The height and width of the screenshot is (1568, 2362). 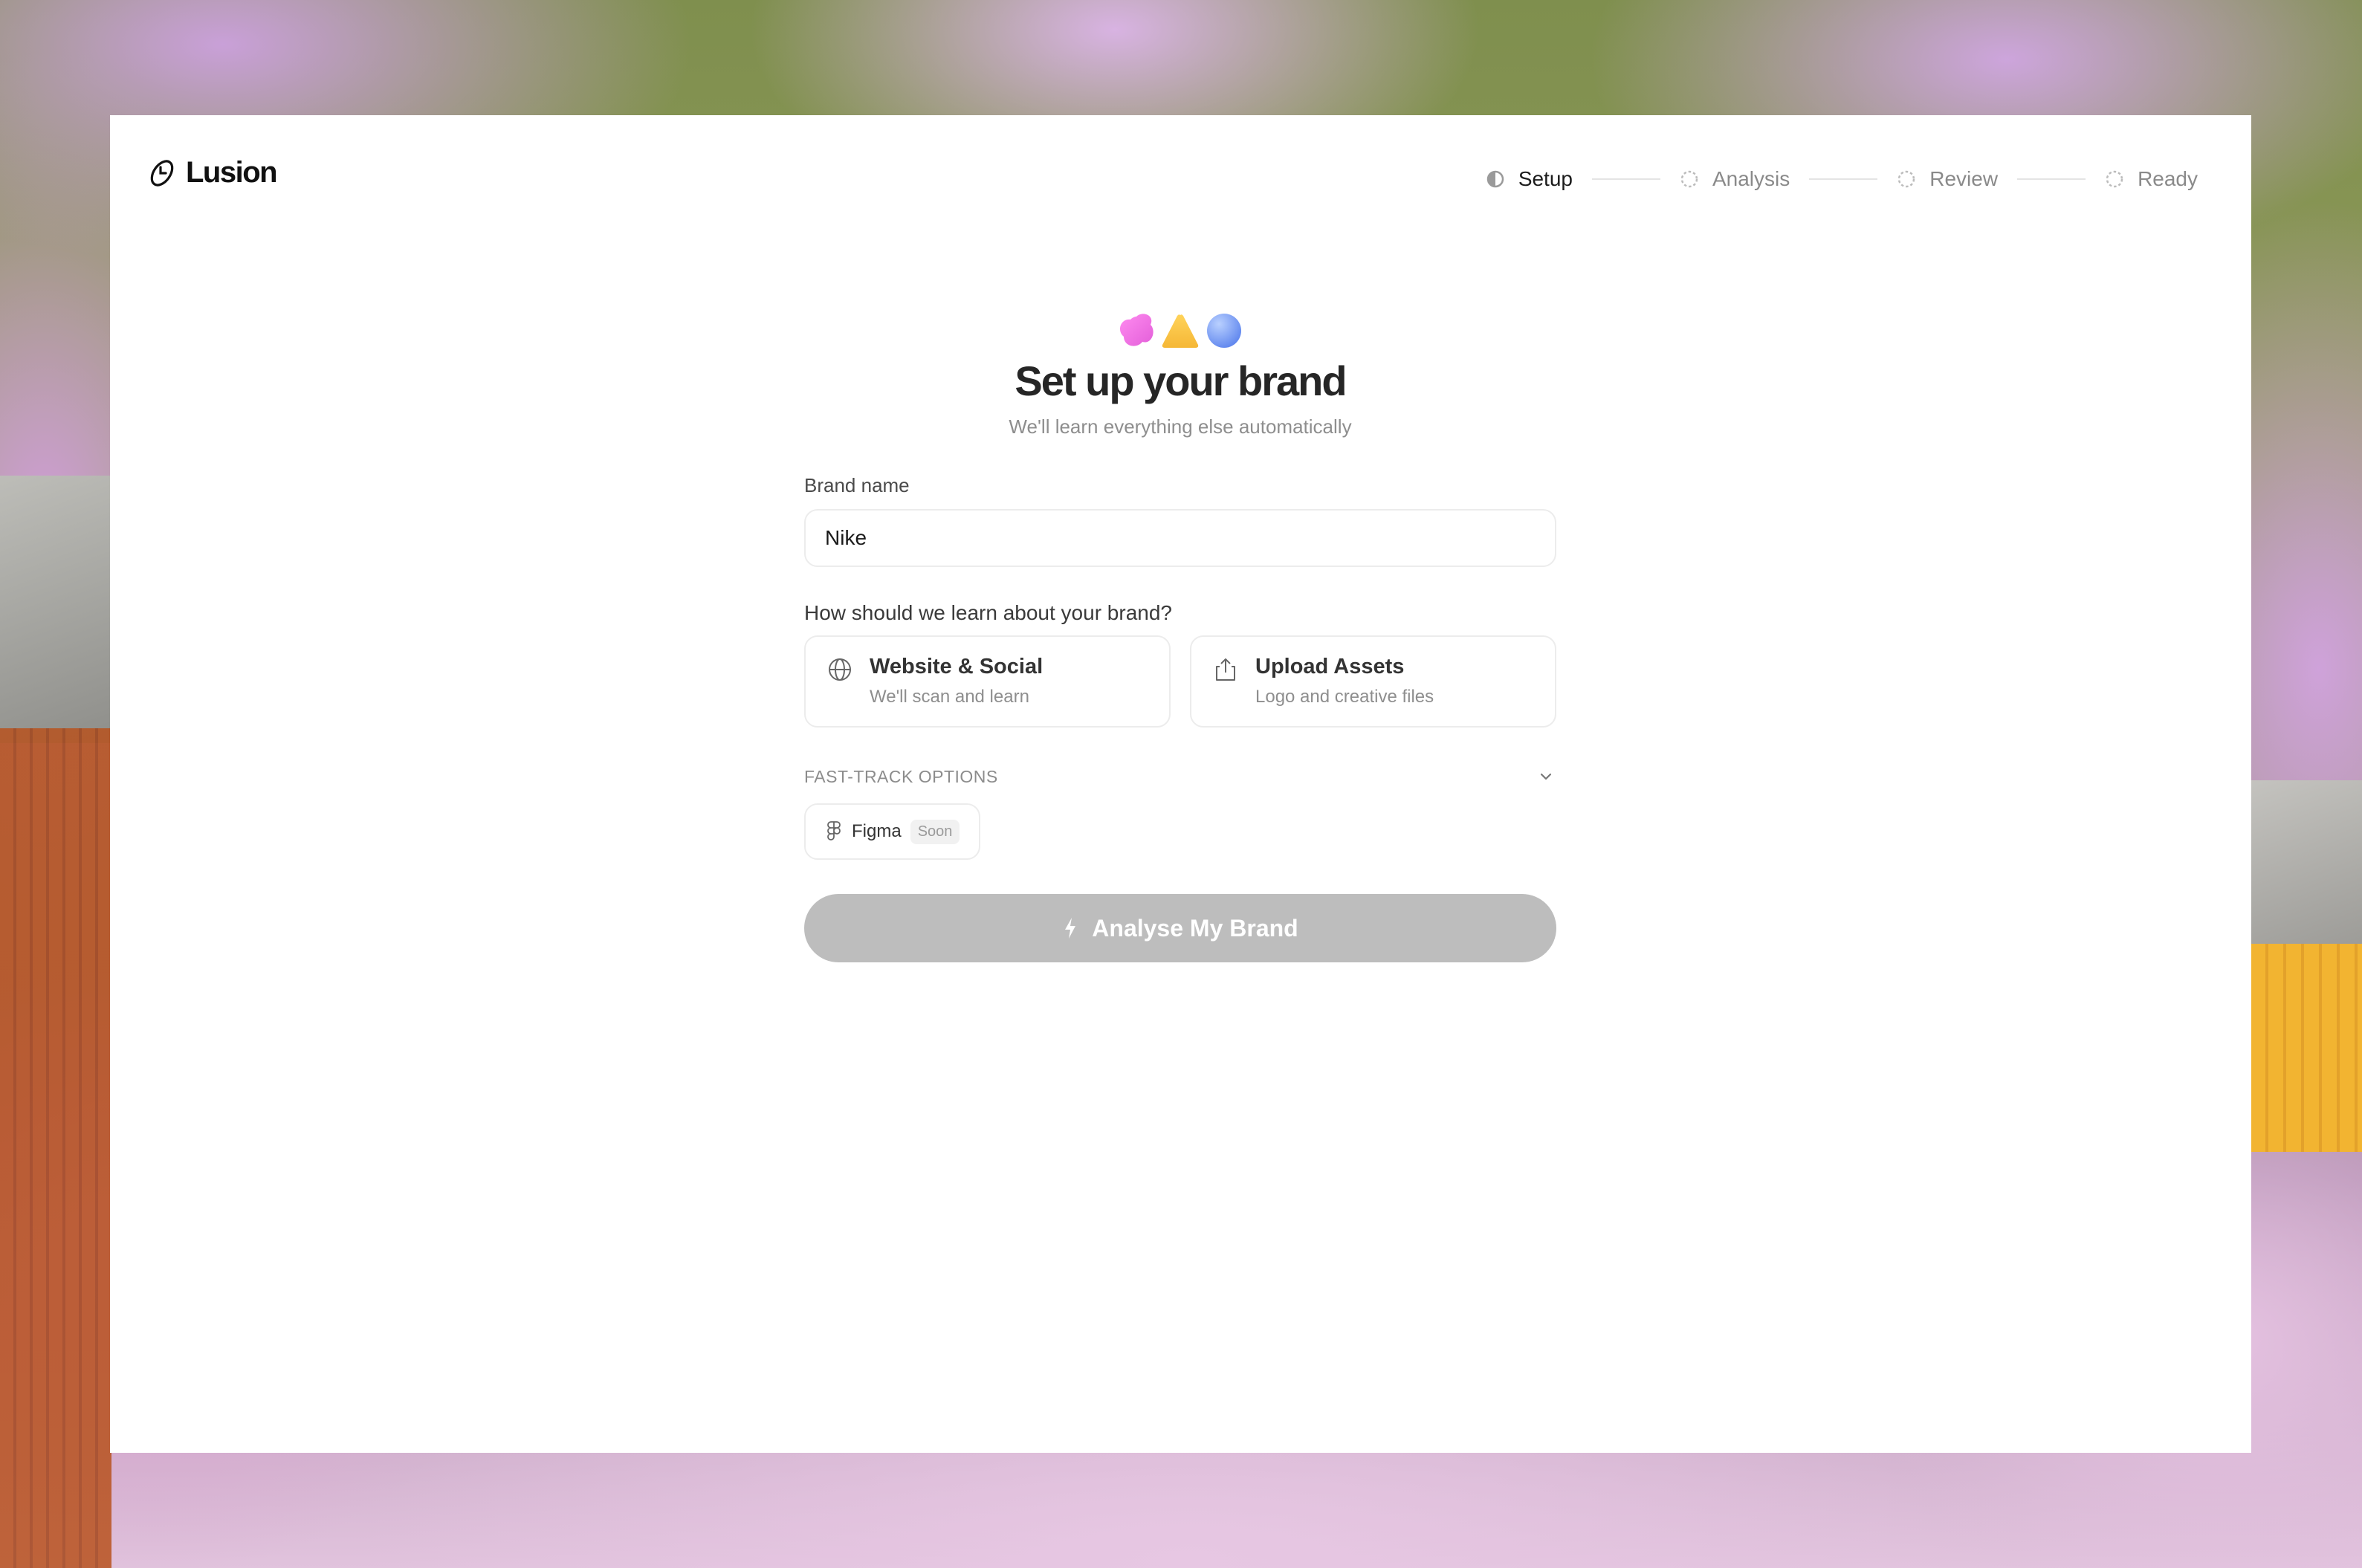 I want to click on option-subtitle: Logo and creative files, so click(x=1344, y=697).